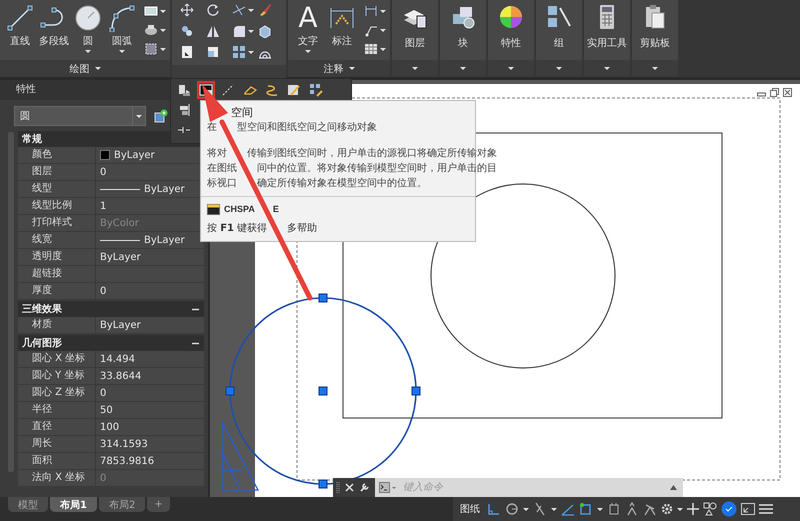 This screenshot has width=800, height=521. Describe the element at coordinates (57, 359) in the screenshot. I see `property-label: 圆心 X 坐标` at that location.